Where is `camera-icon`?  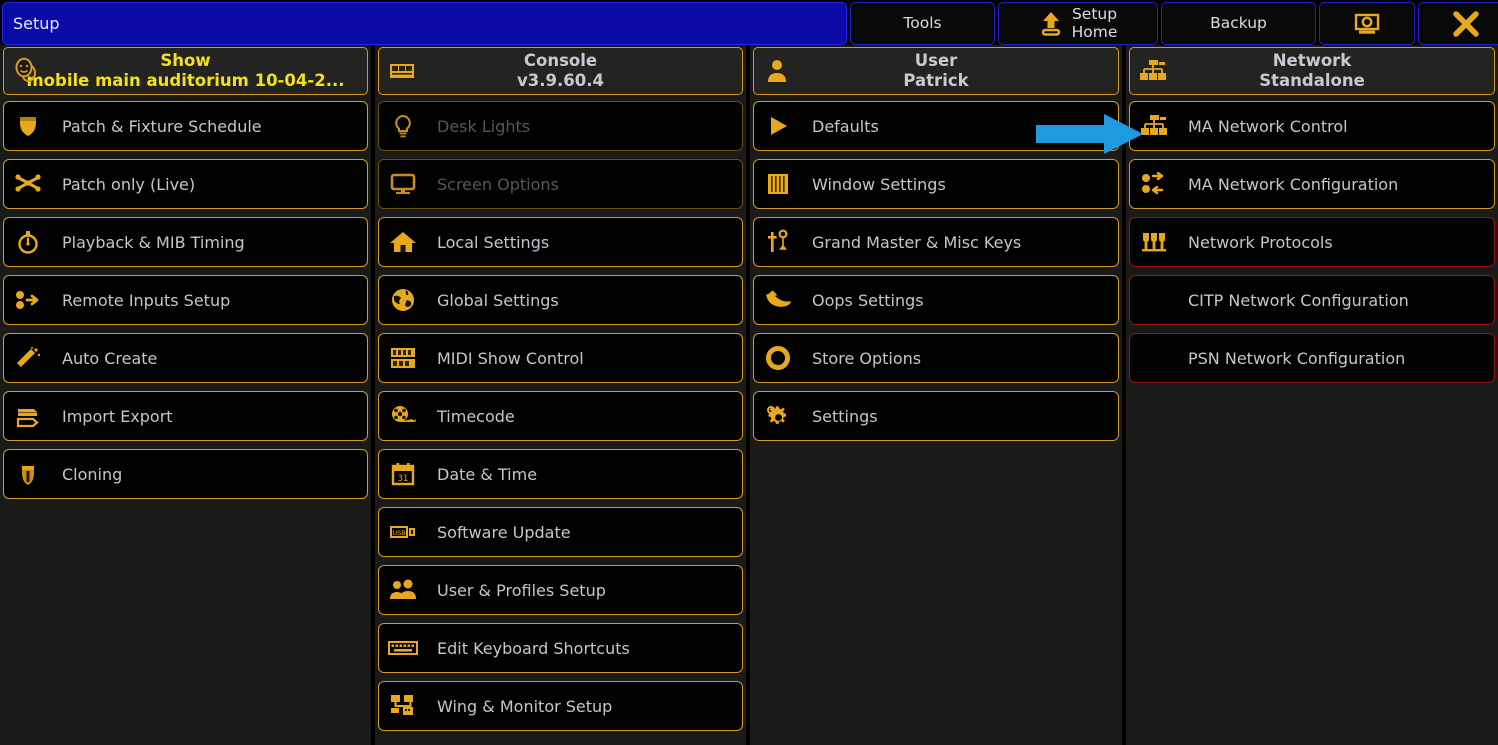
camera-icon is located at coordinates (1367, 24).